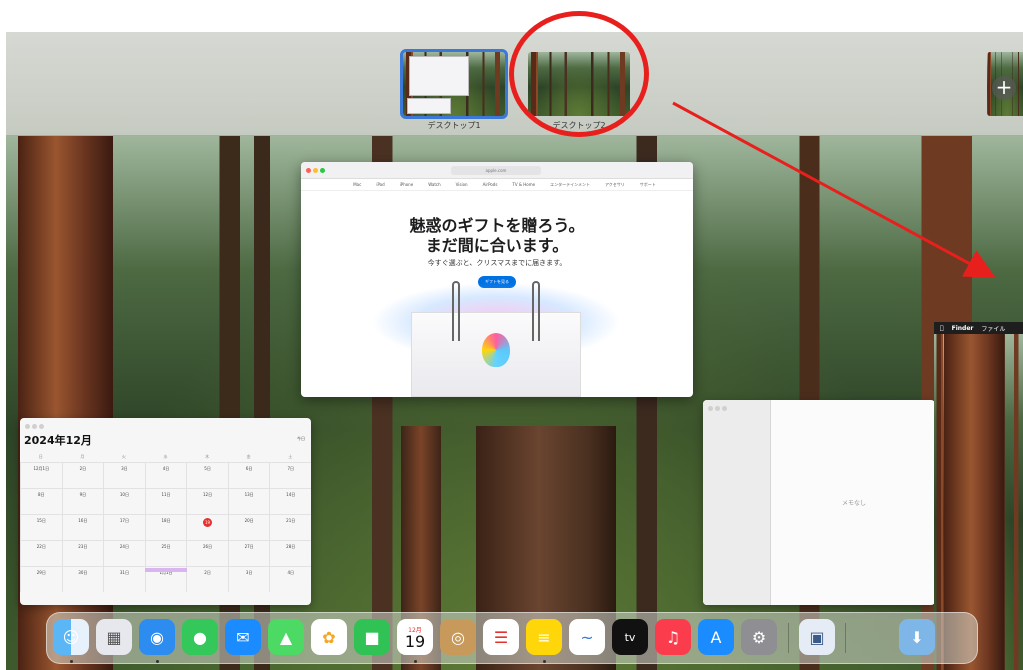  Describe the element at coordinates (434, 184) in the screenshot. I see `nav-item: Watch` at that location.